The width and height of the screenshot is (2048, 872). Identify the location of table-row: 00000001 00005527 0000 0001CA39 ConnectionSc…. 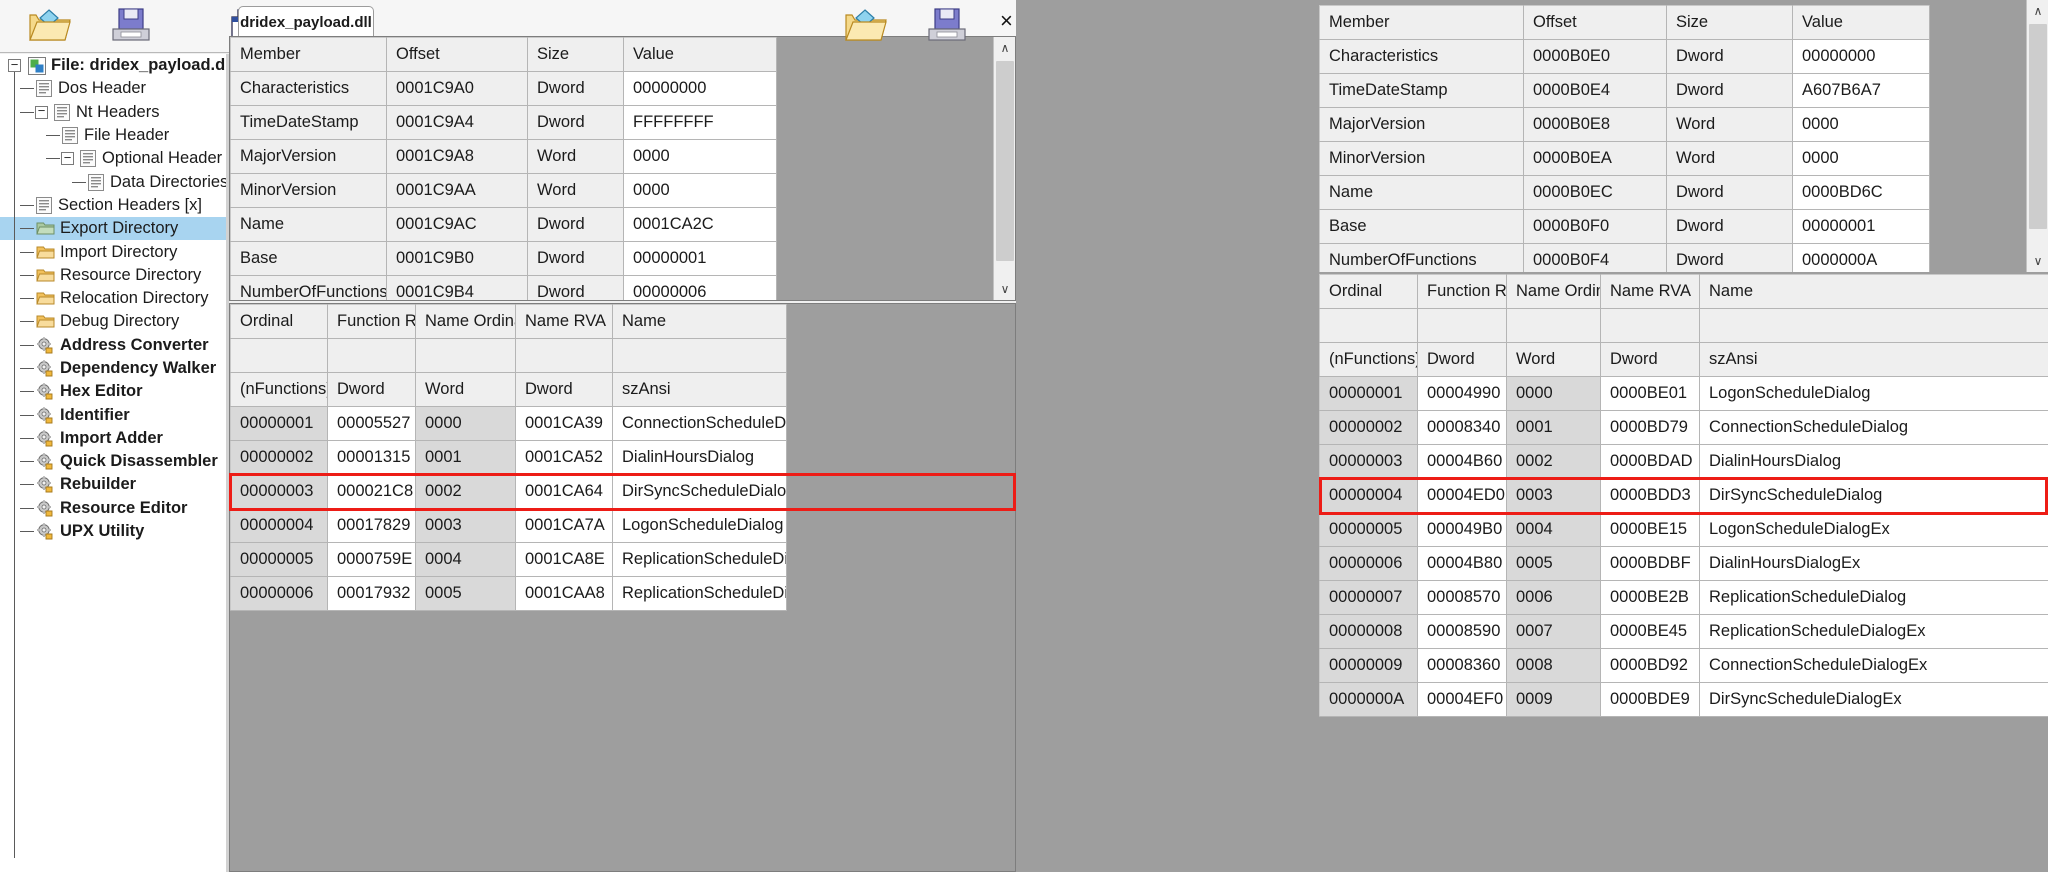
(508, 423).